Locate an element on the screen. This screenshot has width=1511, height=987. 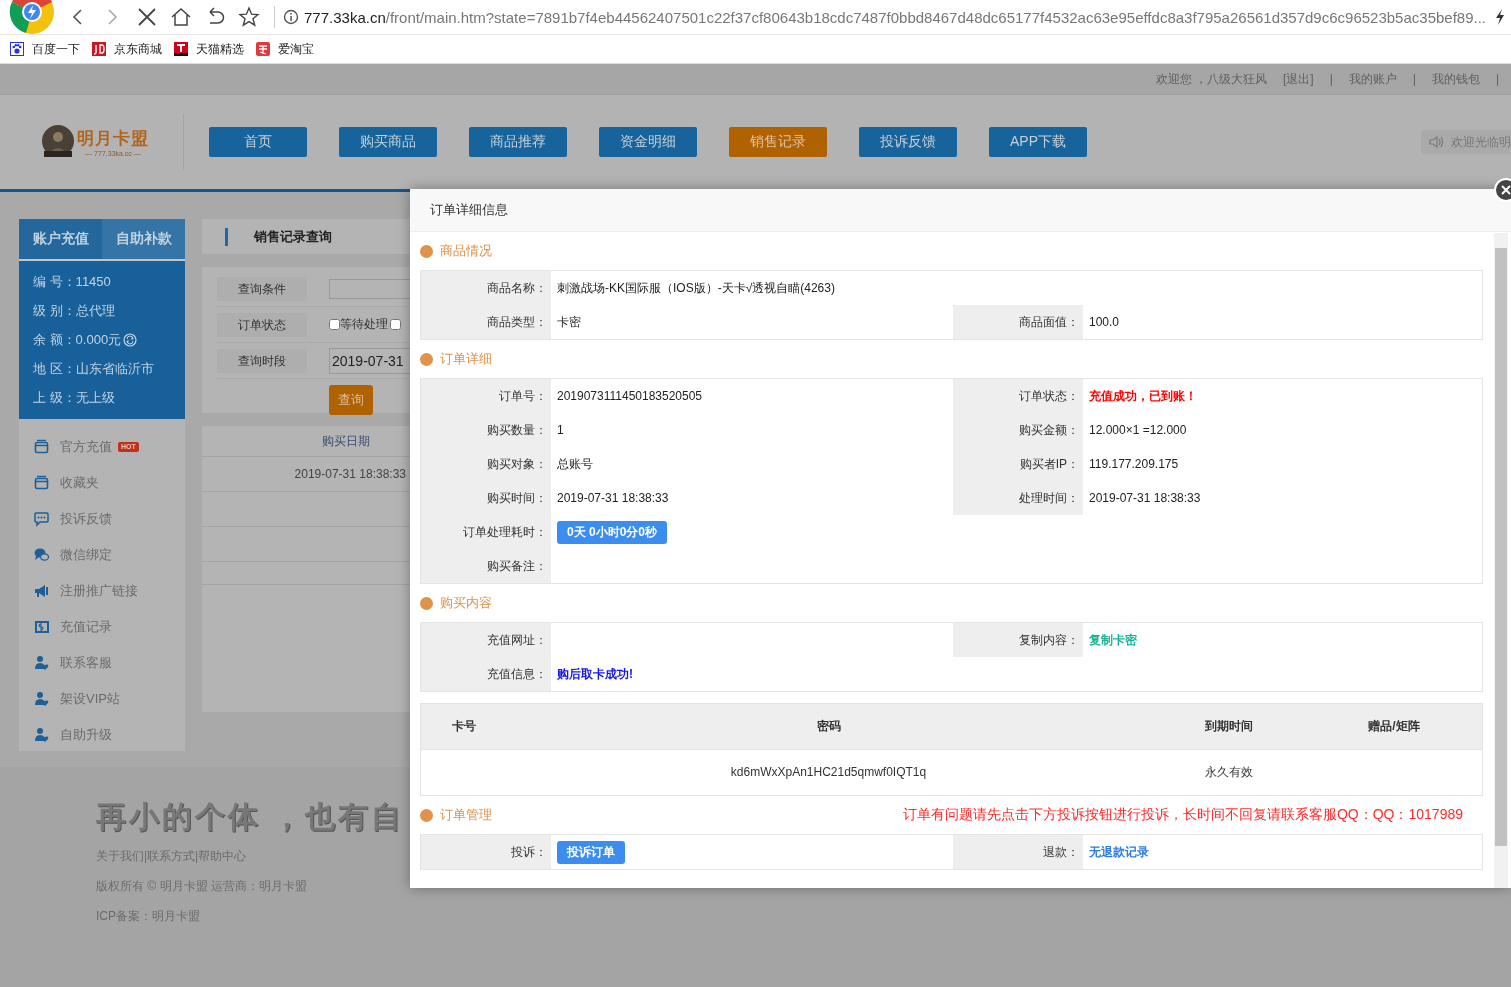
refund-link: 无退款记录 is located at coordinates (1119, 852).